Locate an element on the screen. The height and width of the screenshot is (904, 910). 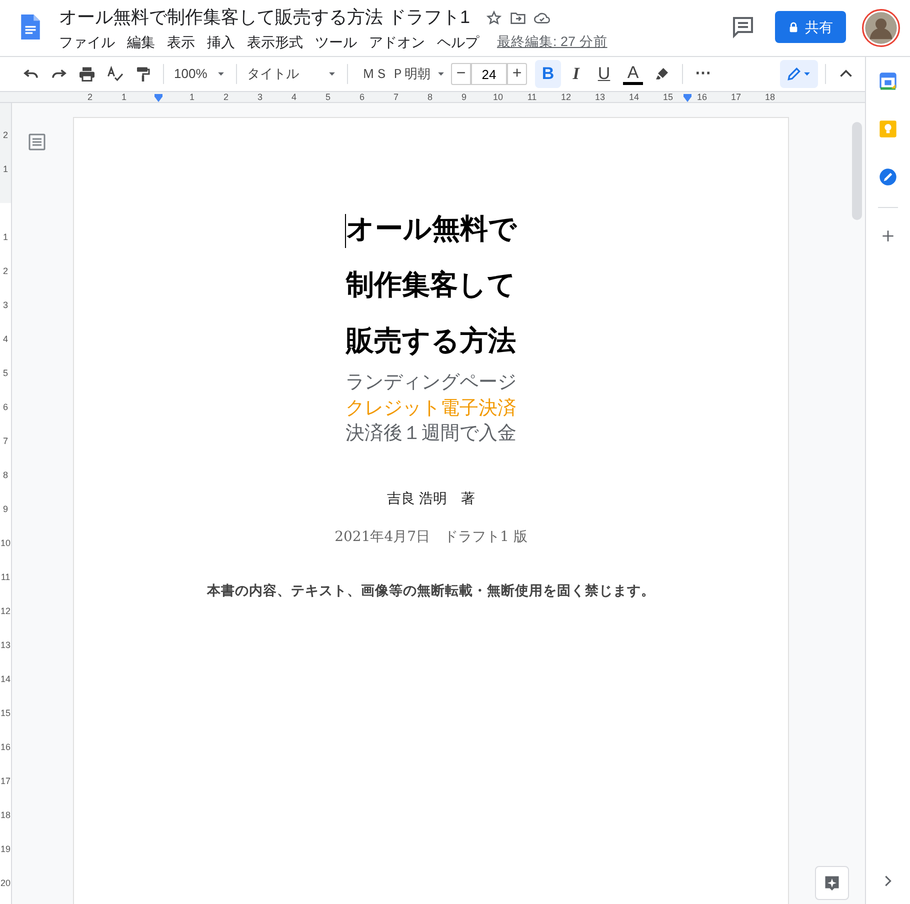
font-size-field: 24 is located at coordinates (489, 74).